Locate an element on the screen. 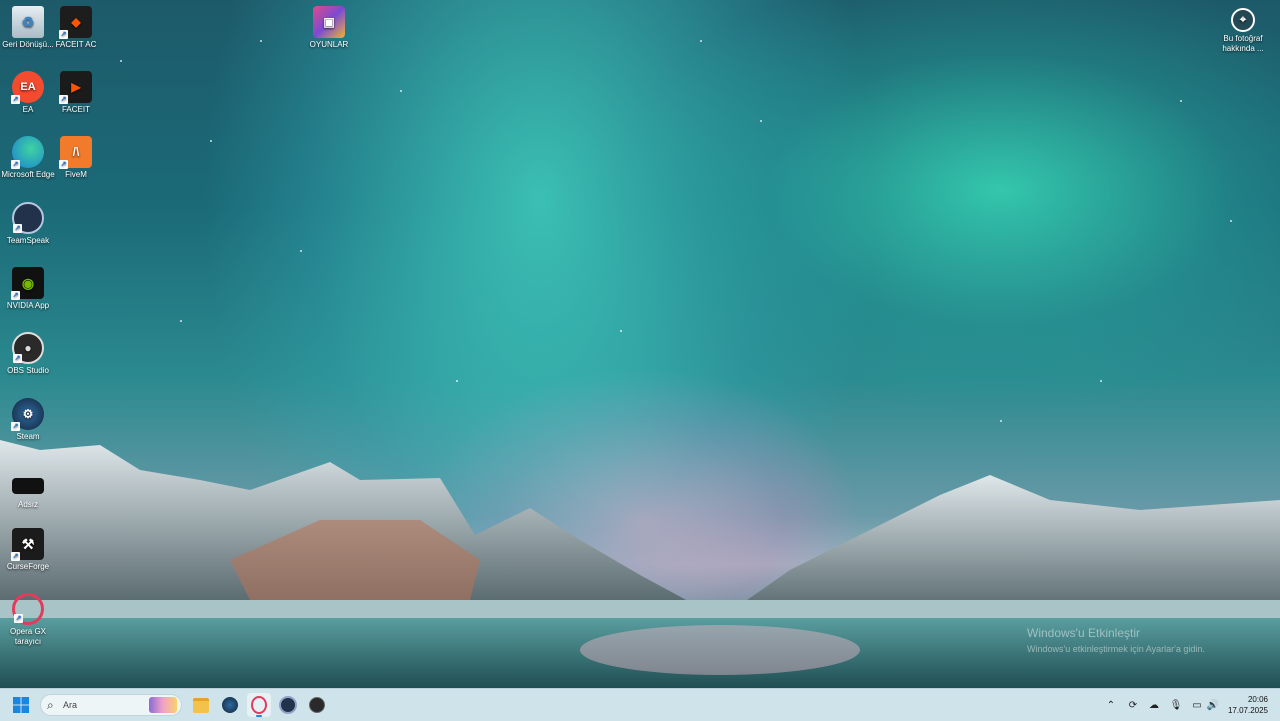 This screenshot has height=721, width=1280. ea-icon: EA ↗ is located at coordinates (27, 87).